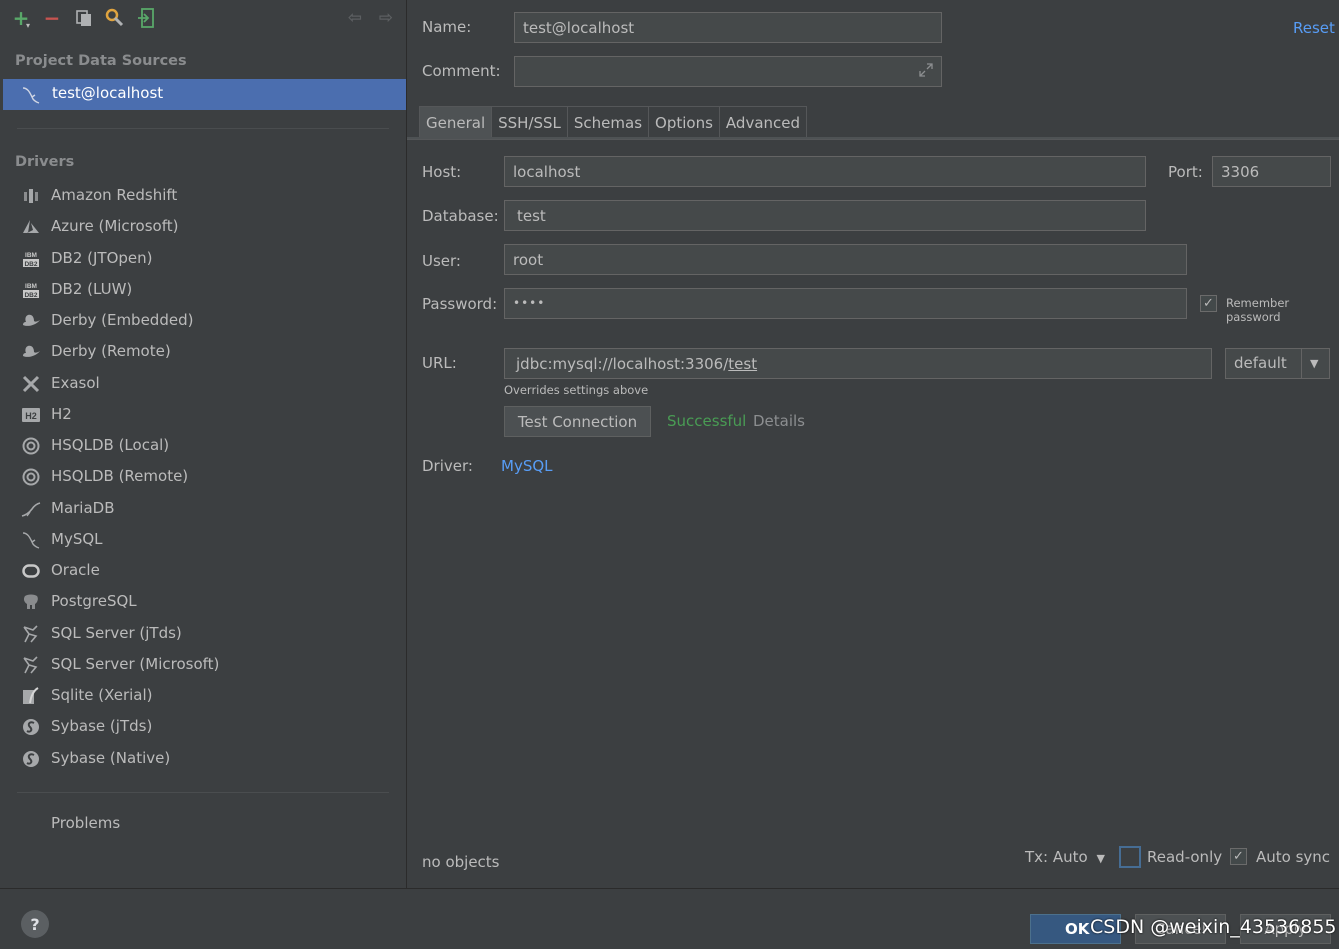  Describe the element at coordinates (120, 476) in the screenshot. I see `driver-label: HSQLDB (Remote)` at that location.